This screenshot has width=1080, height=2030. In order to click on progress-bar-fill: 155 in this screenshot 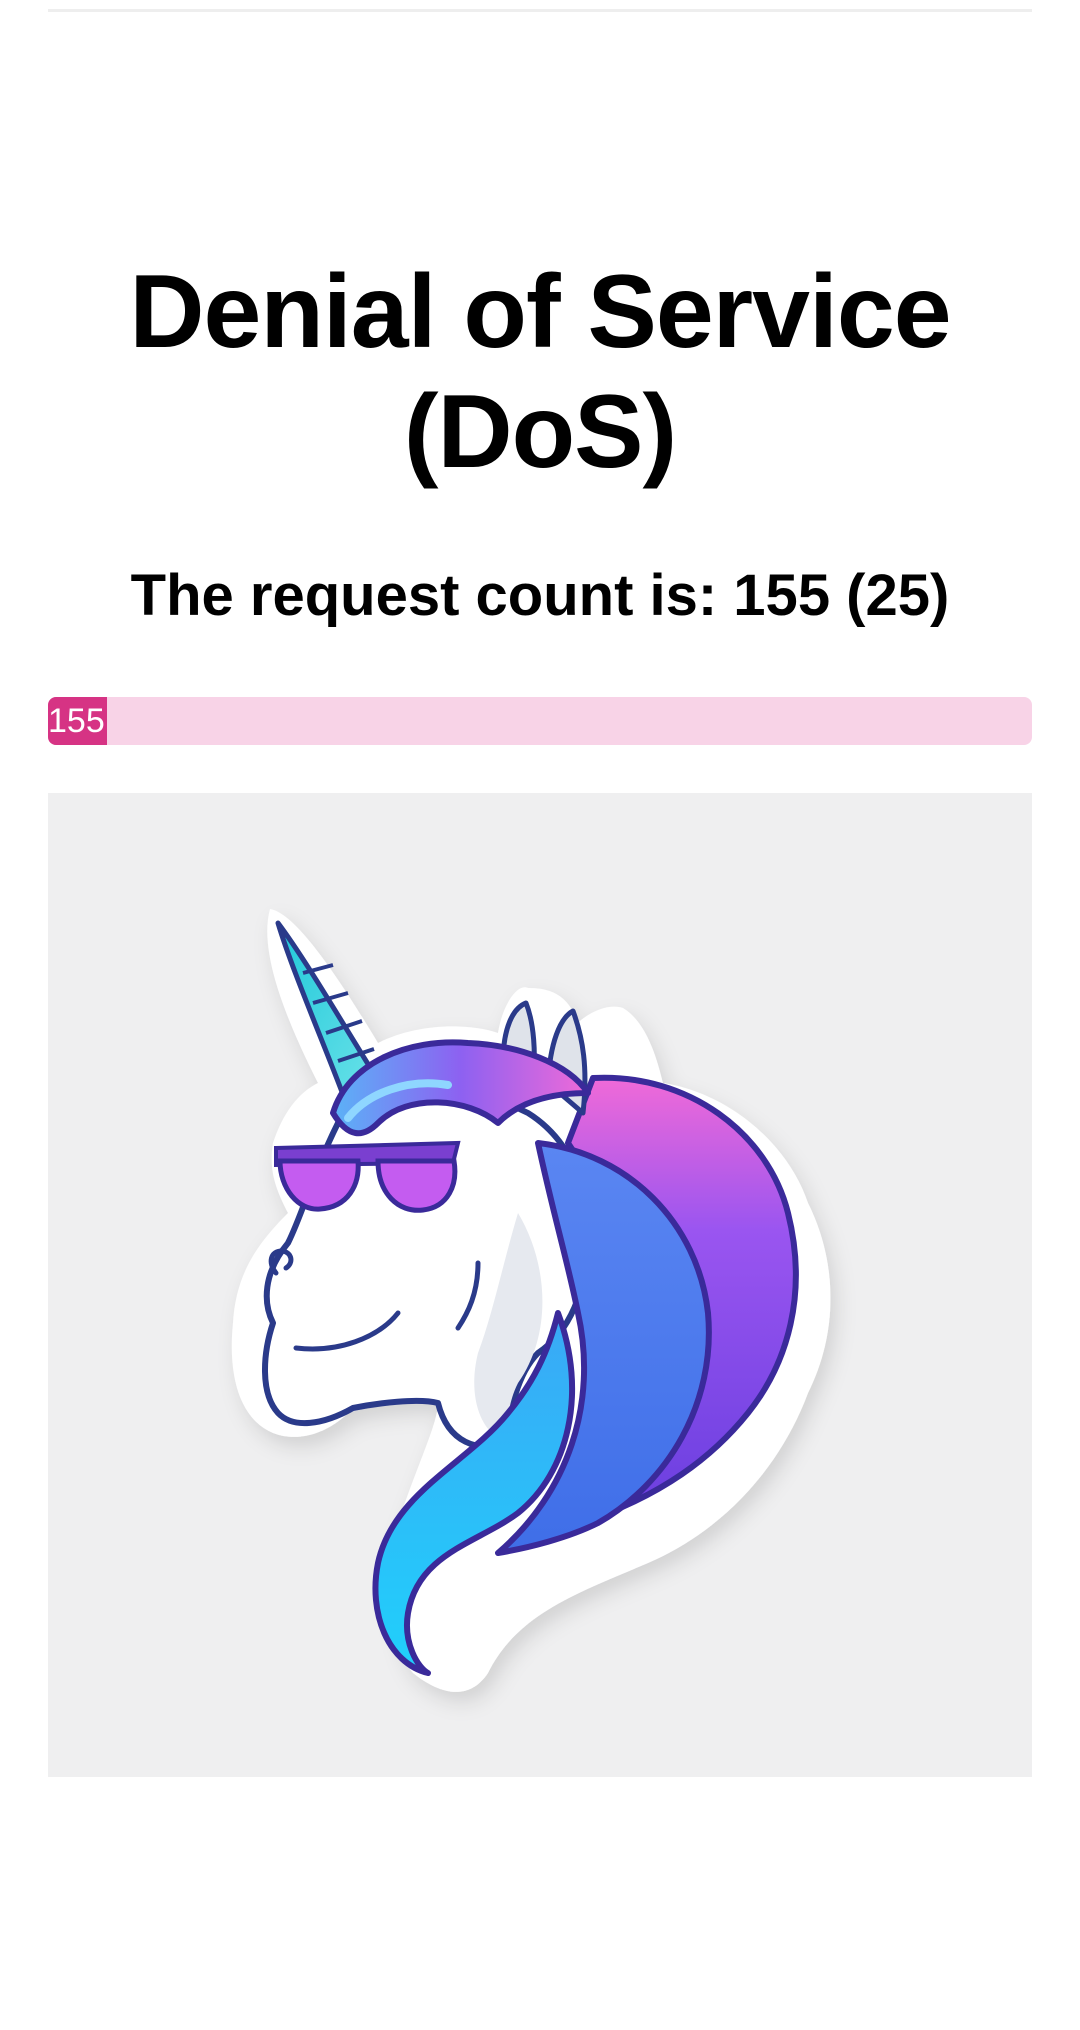, I will do `click(78, 721)`.